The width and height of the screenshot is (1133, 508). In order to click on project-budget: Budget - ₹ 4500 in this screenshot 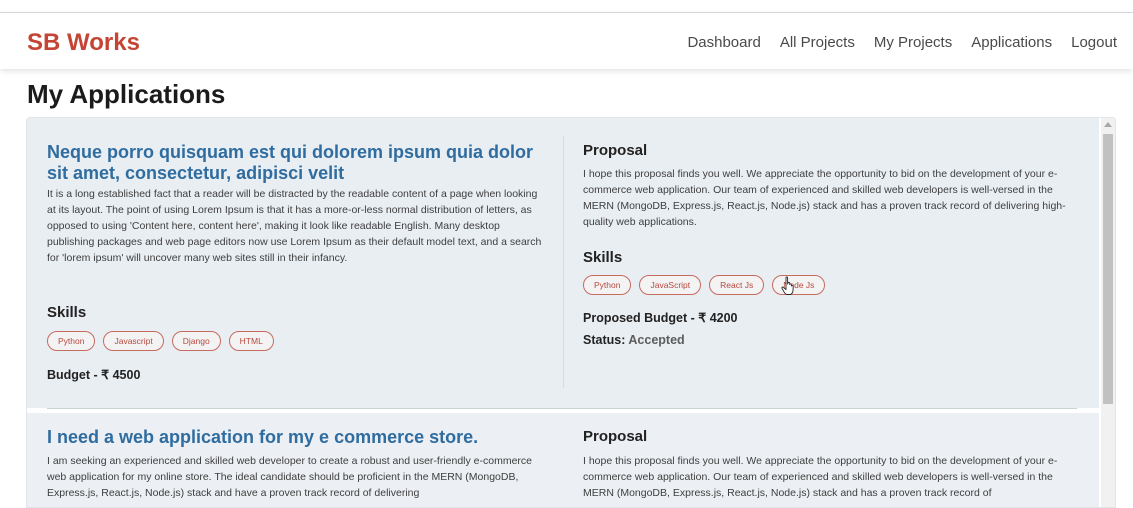, I will do `click(94, 375)`.